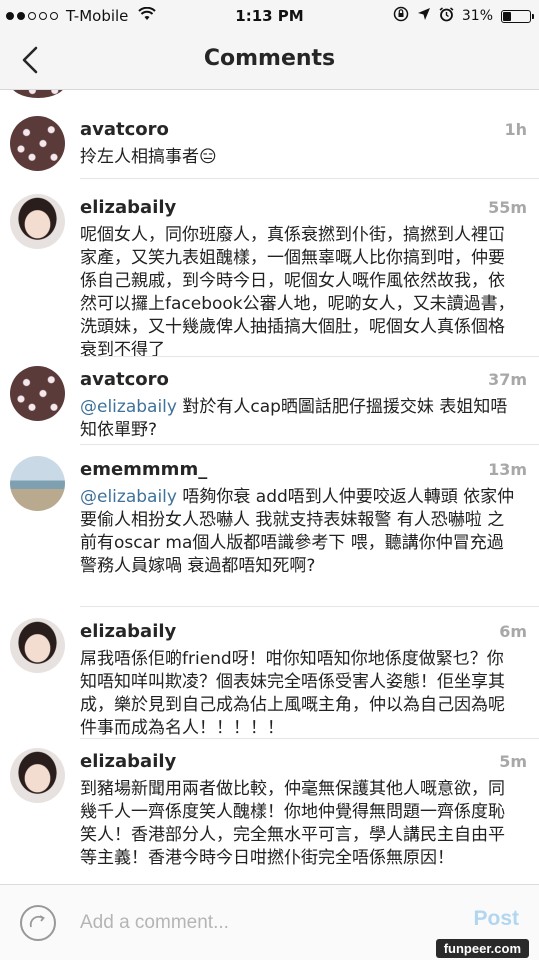  What do you see at coordinates (507, 469) in the screenshot?
I see `comment-time: 13m` at bounding box center [507, 469].